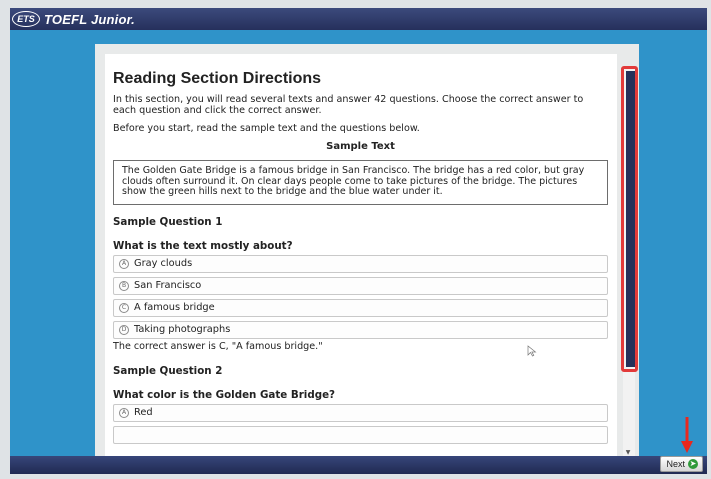 This screenshot has width=711, height=479. Describe the element at coordinates (360, 307) in the screenshot. I see `q1-option-c: C A famous bridge` at that location.